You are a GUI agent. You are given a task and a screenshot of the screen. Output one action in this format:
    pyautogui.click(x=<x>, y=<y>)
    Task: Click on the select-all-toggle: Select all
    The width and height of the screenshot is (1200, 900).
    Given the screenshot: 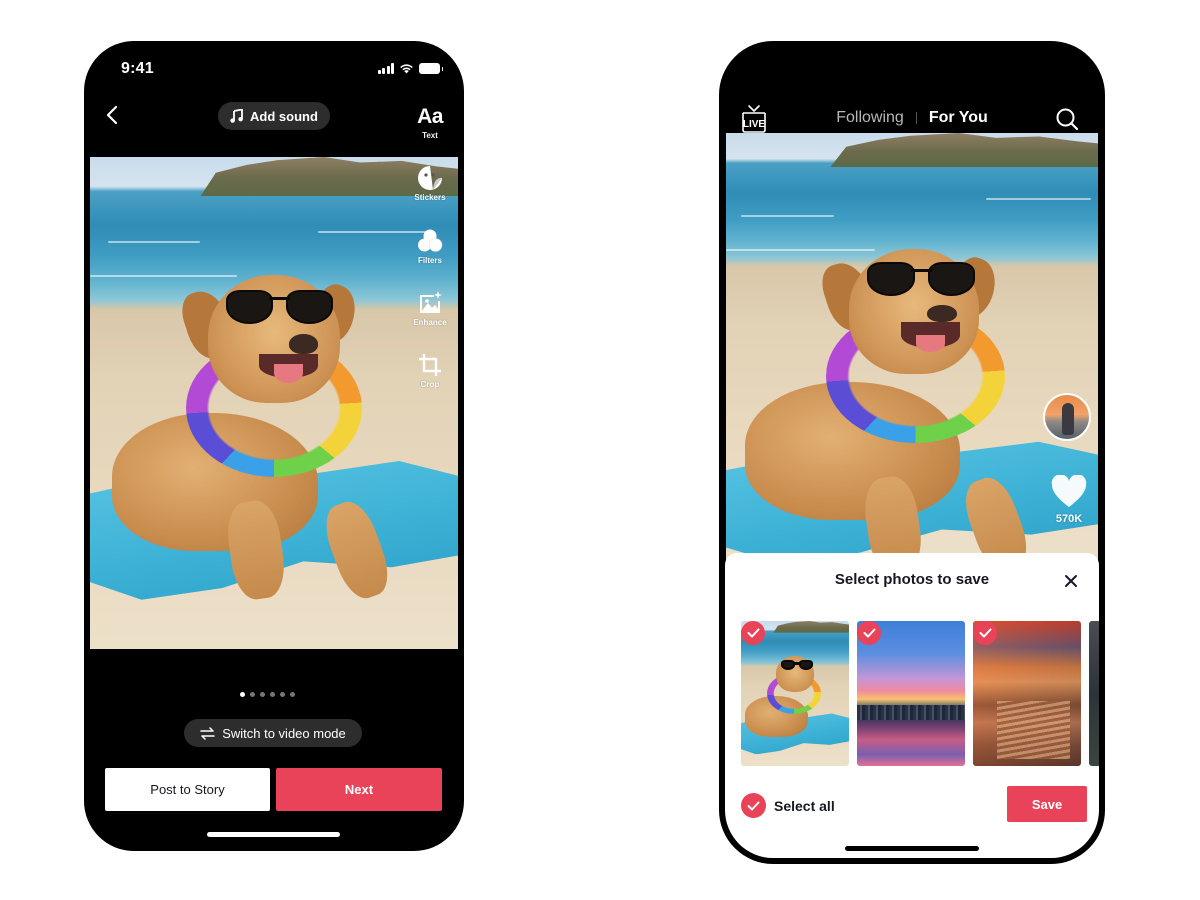 What is the action you would take?
    pyautogui.click(x=788, y=805)
    